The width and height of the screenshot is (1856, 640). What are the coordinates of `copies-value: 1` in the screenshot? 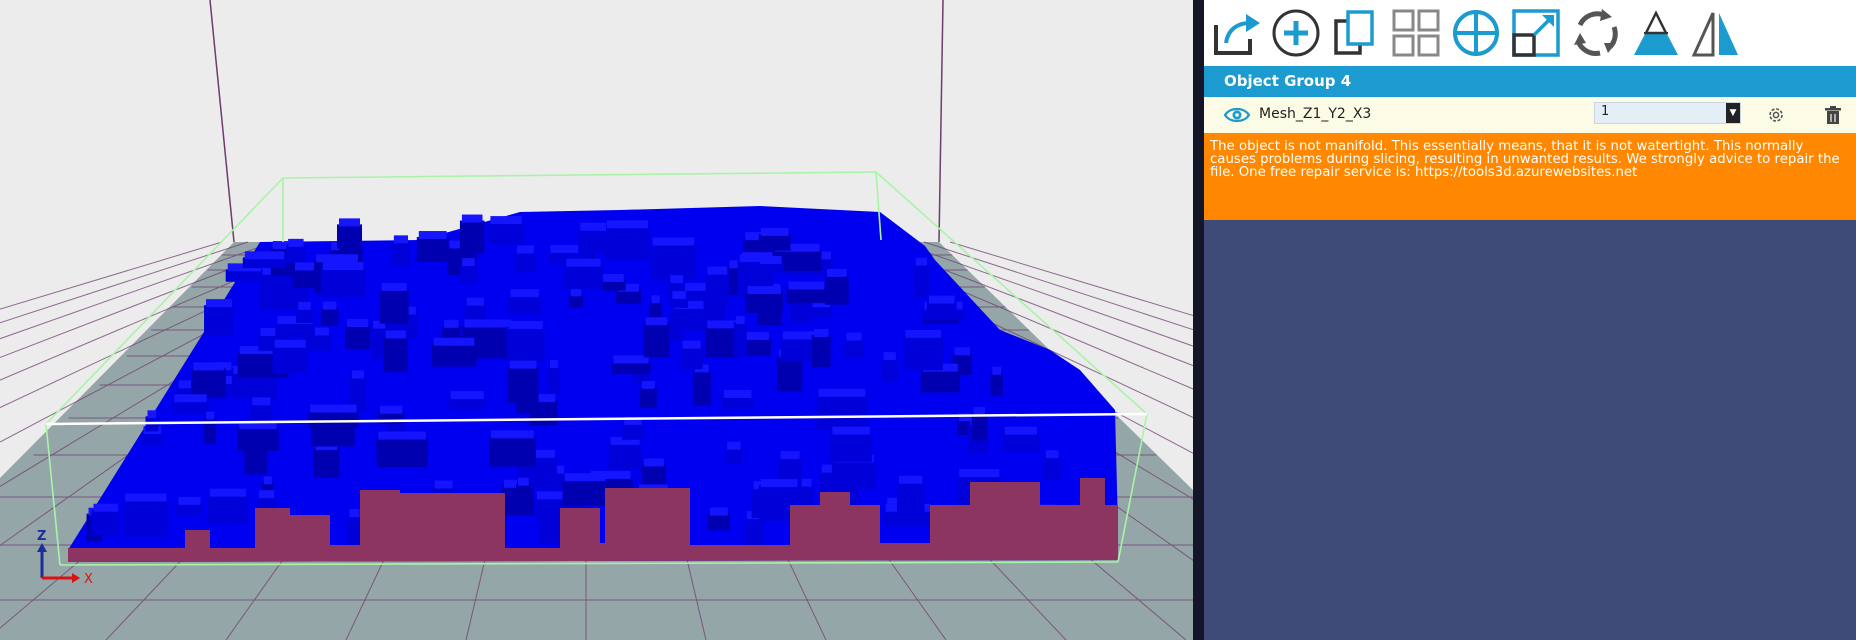 It's located at (1605, 111).